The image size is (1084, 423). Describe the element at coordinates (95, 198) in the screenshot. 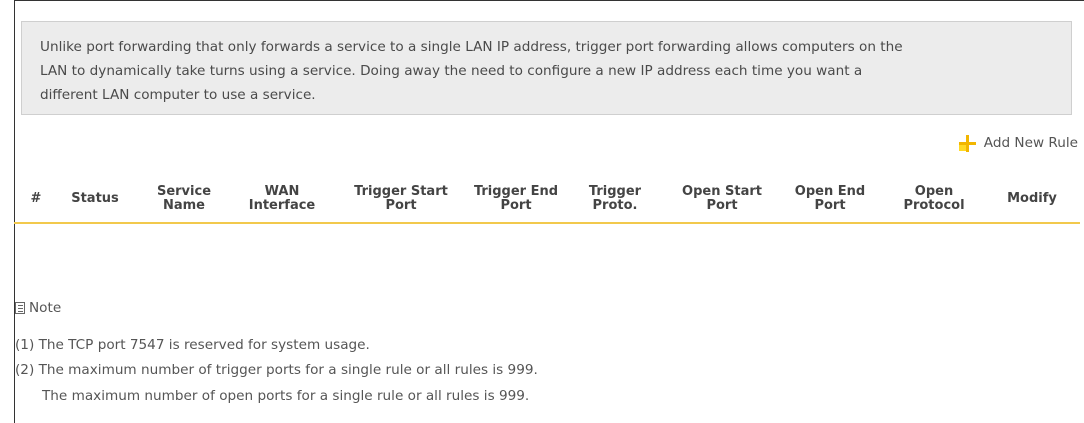

I see `column-header-status: Status` at that location.